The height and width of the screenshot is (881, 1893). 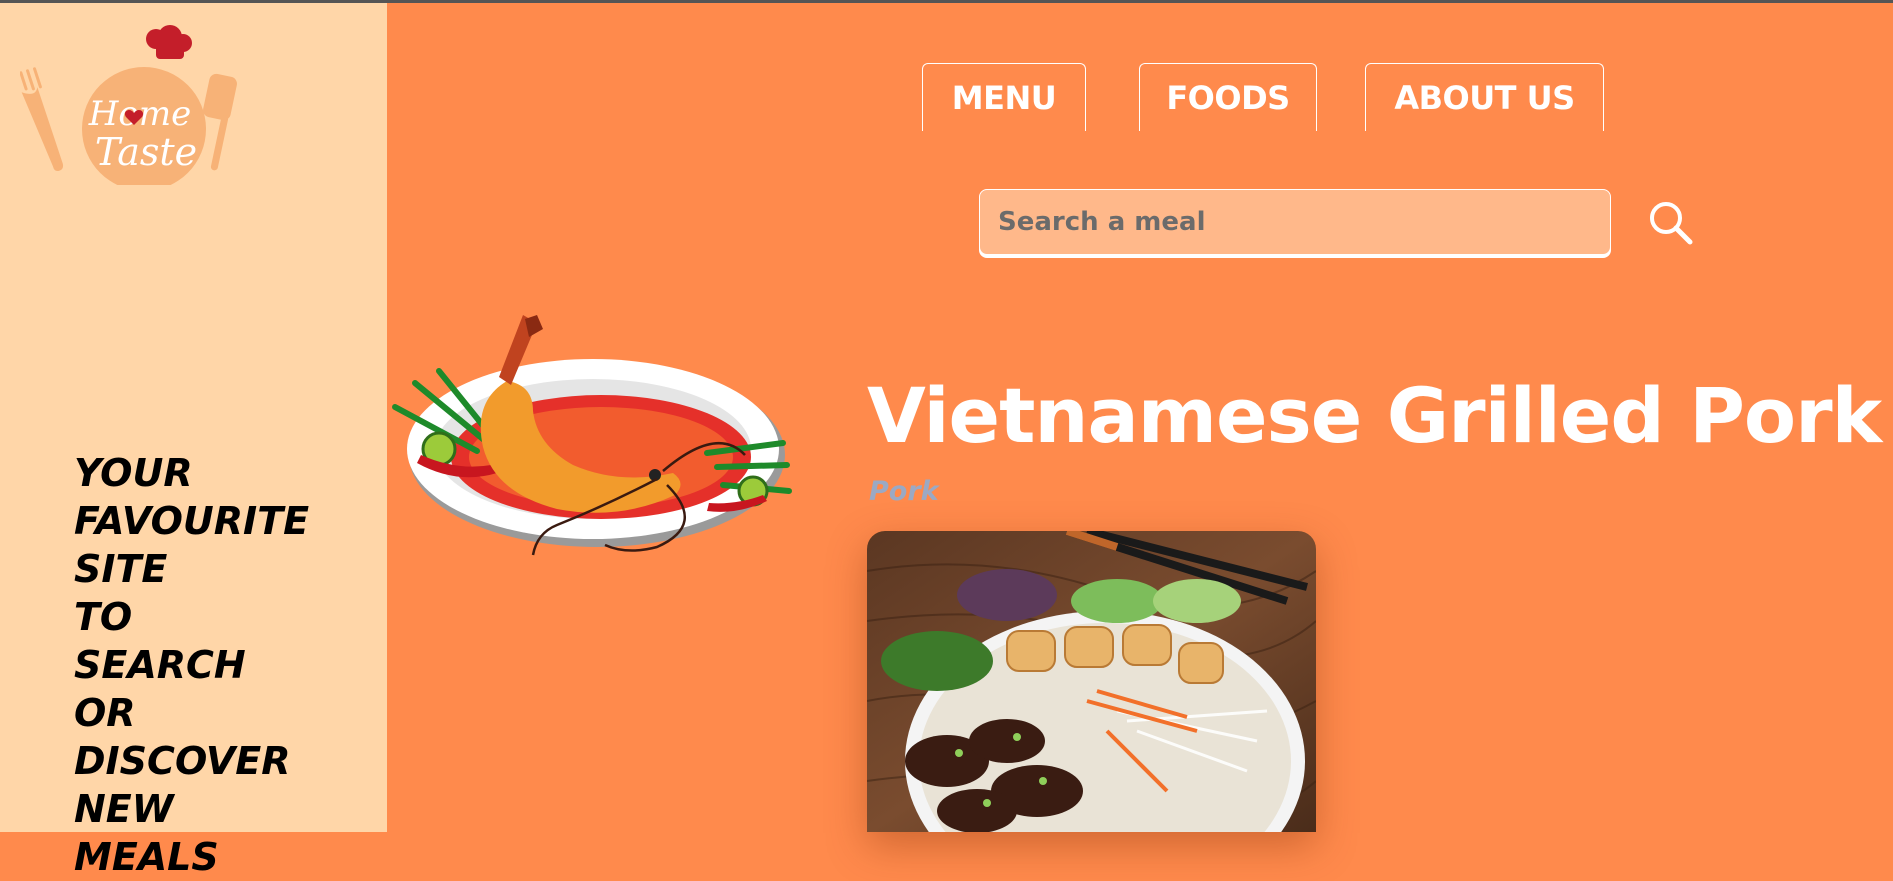 I want to click on meal-photo, so click(x=1091, y=681).